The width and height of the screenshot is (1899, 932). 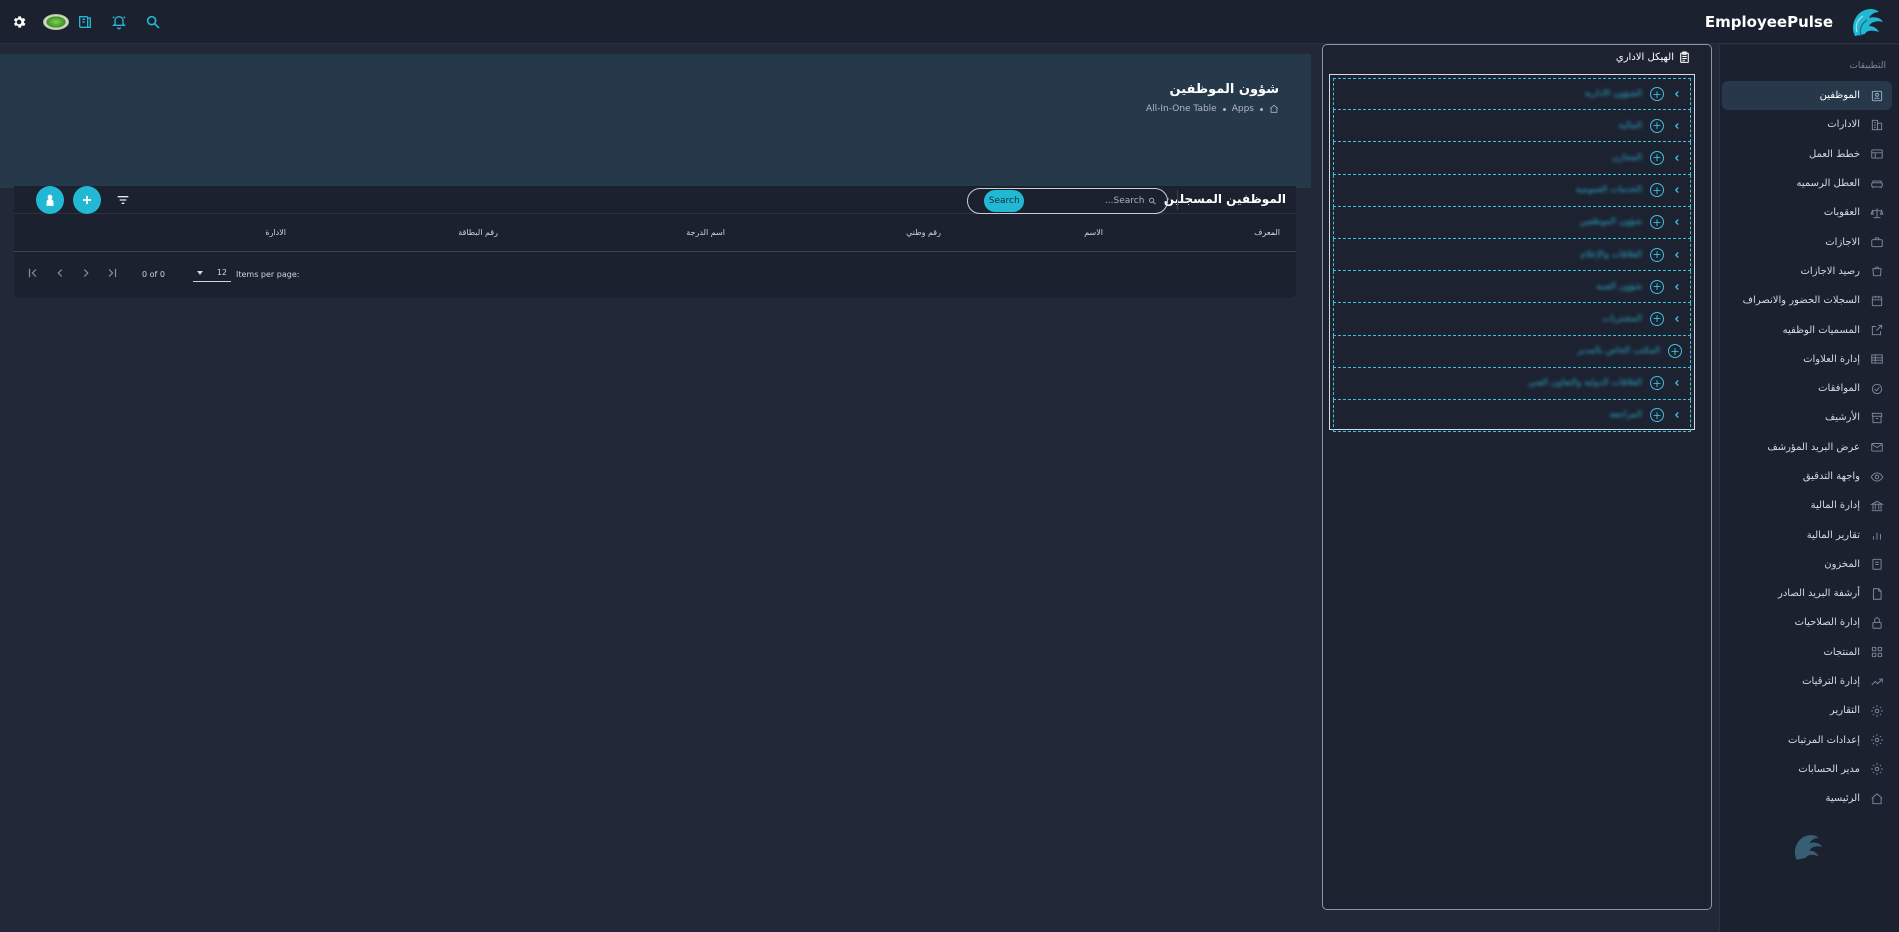 I want to click on sidebar-item-9: المسميات الوظفيه, so click(x=1807, y=329).